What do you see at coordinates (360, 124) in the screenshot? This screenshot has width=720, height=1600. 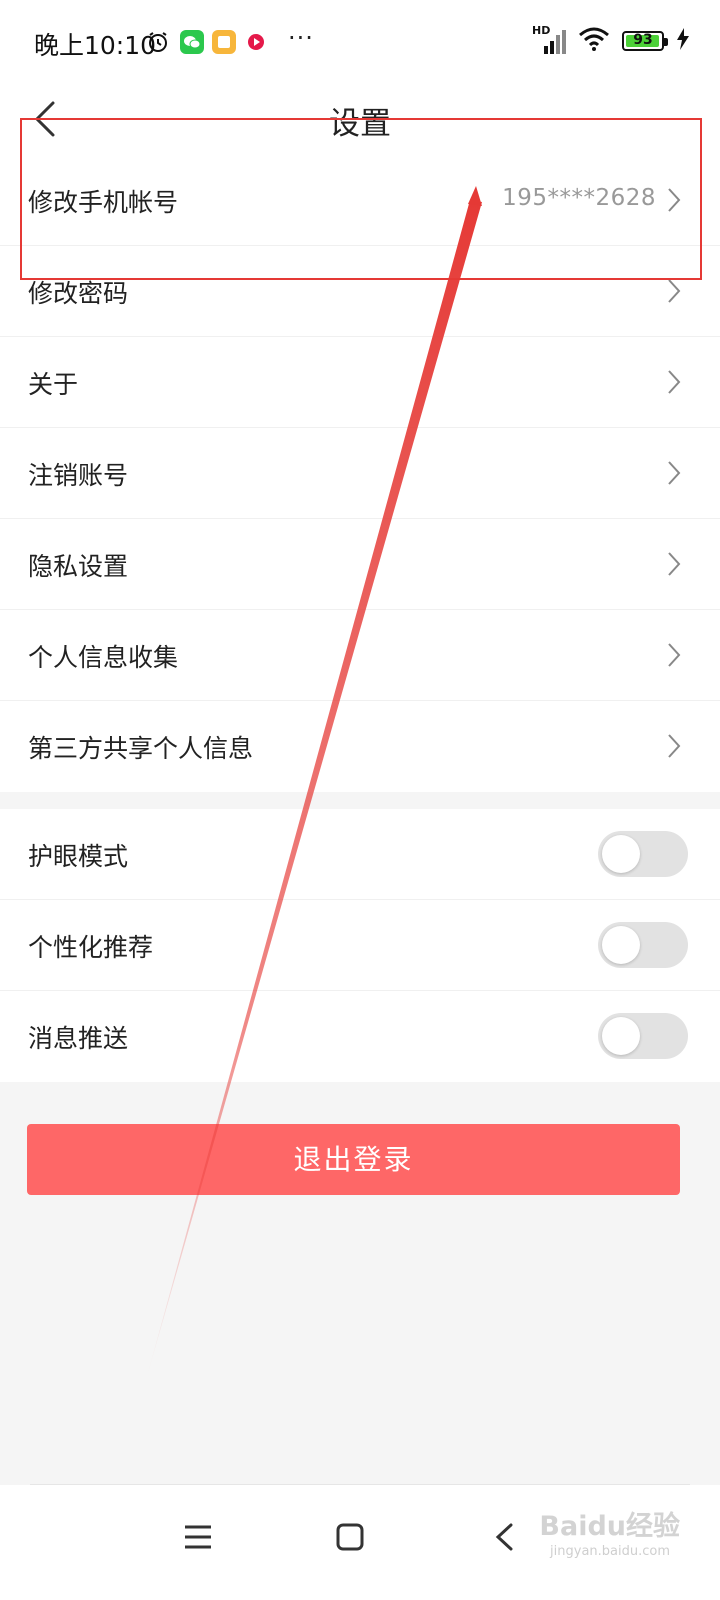 I see `page-title: 设置` at bounding box center [360, 124].